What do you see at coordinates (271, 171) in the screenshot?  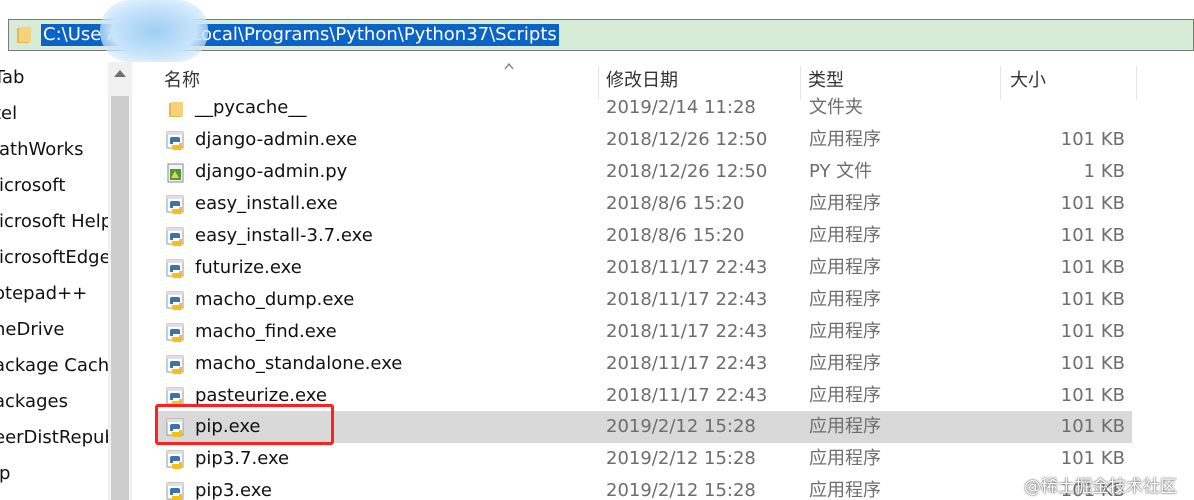 I see `file-name: django-admin.py` at bounding box center [271, 171].